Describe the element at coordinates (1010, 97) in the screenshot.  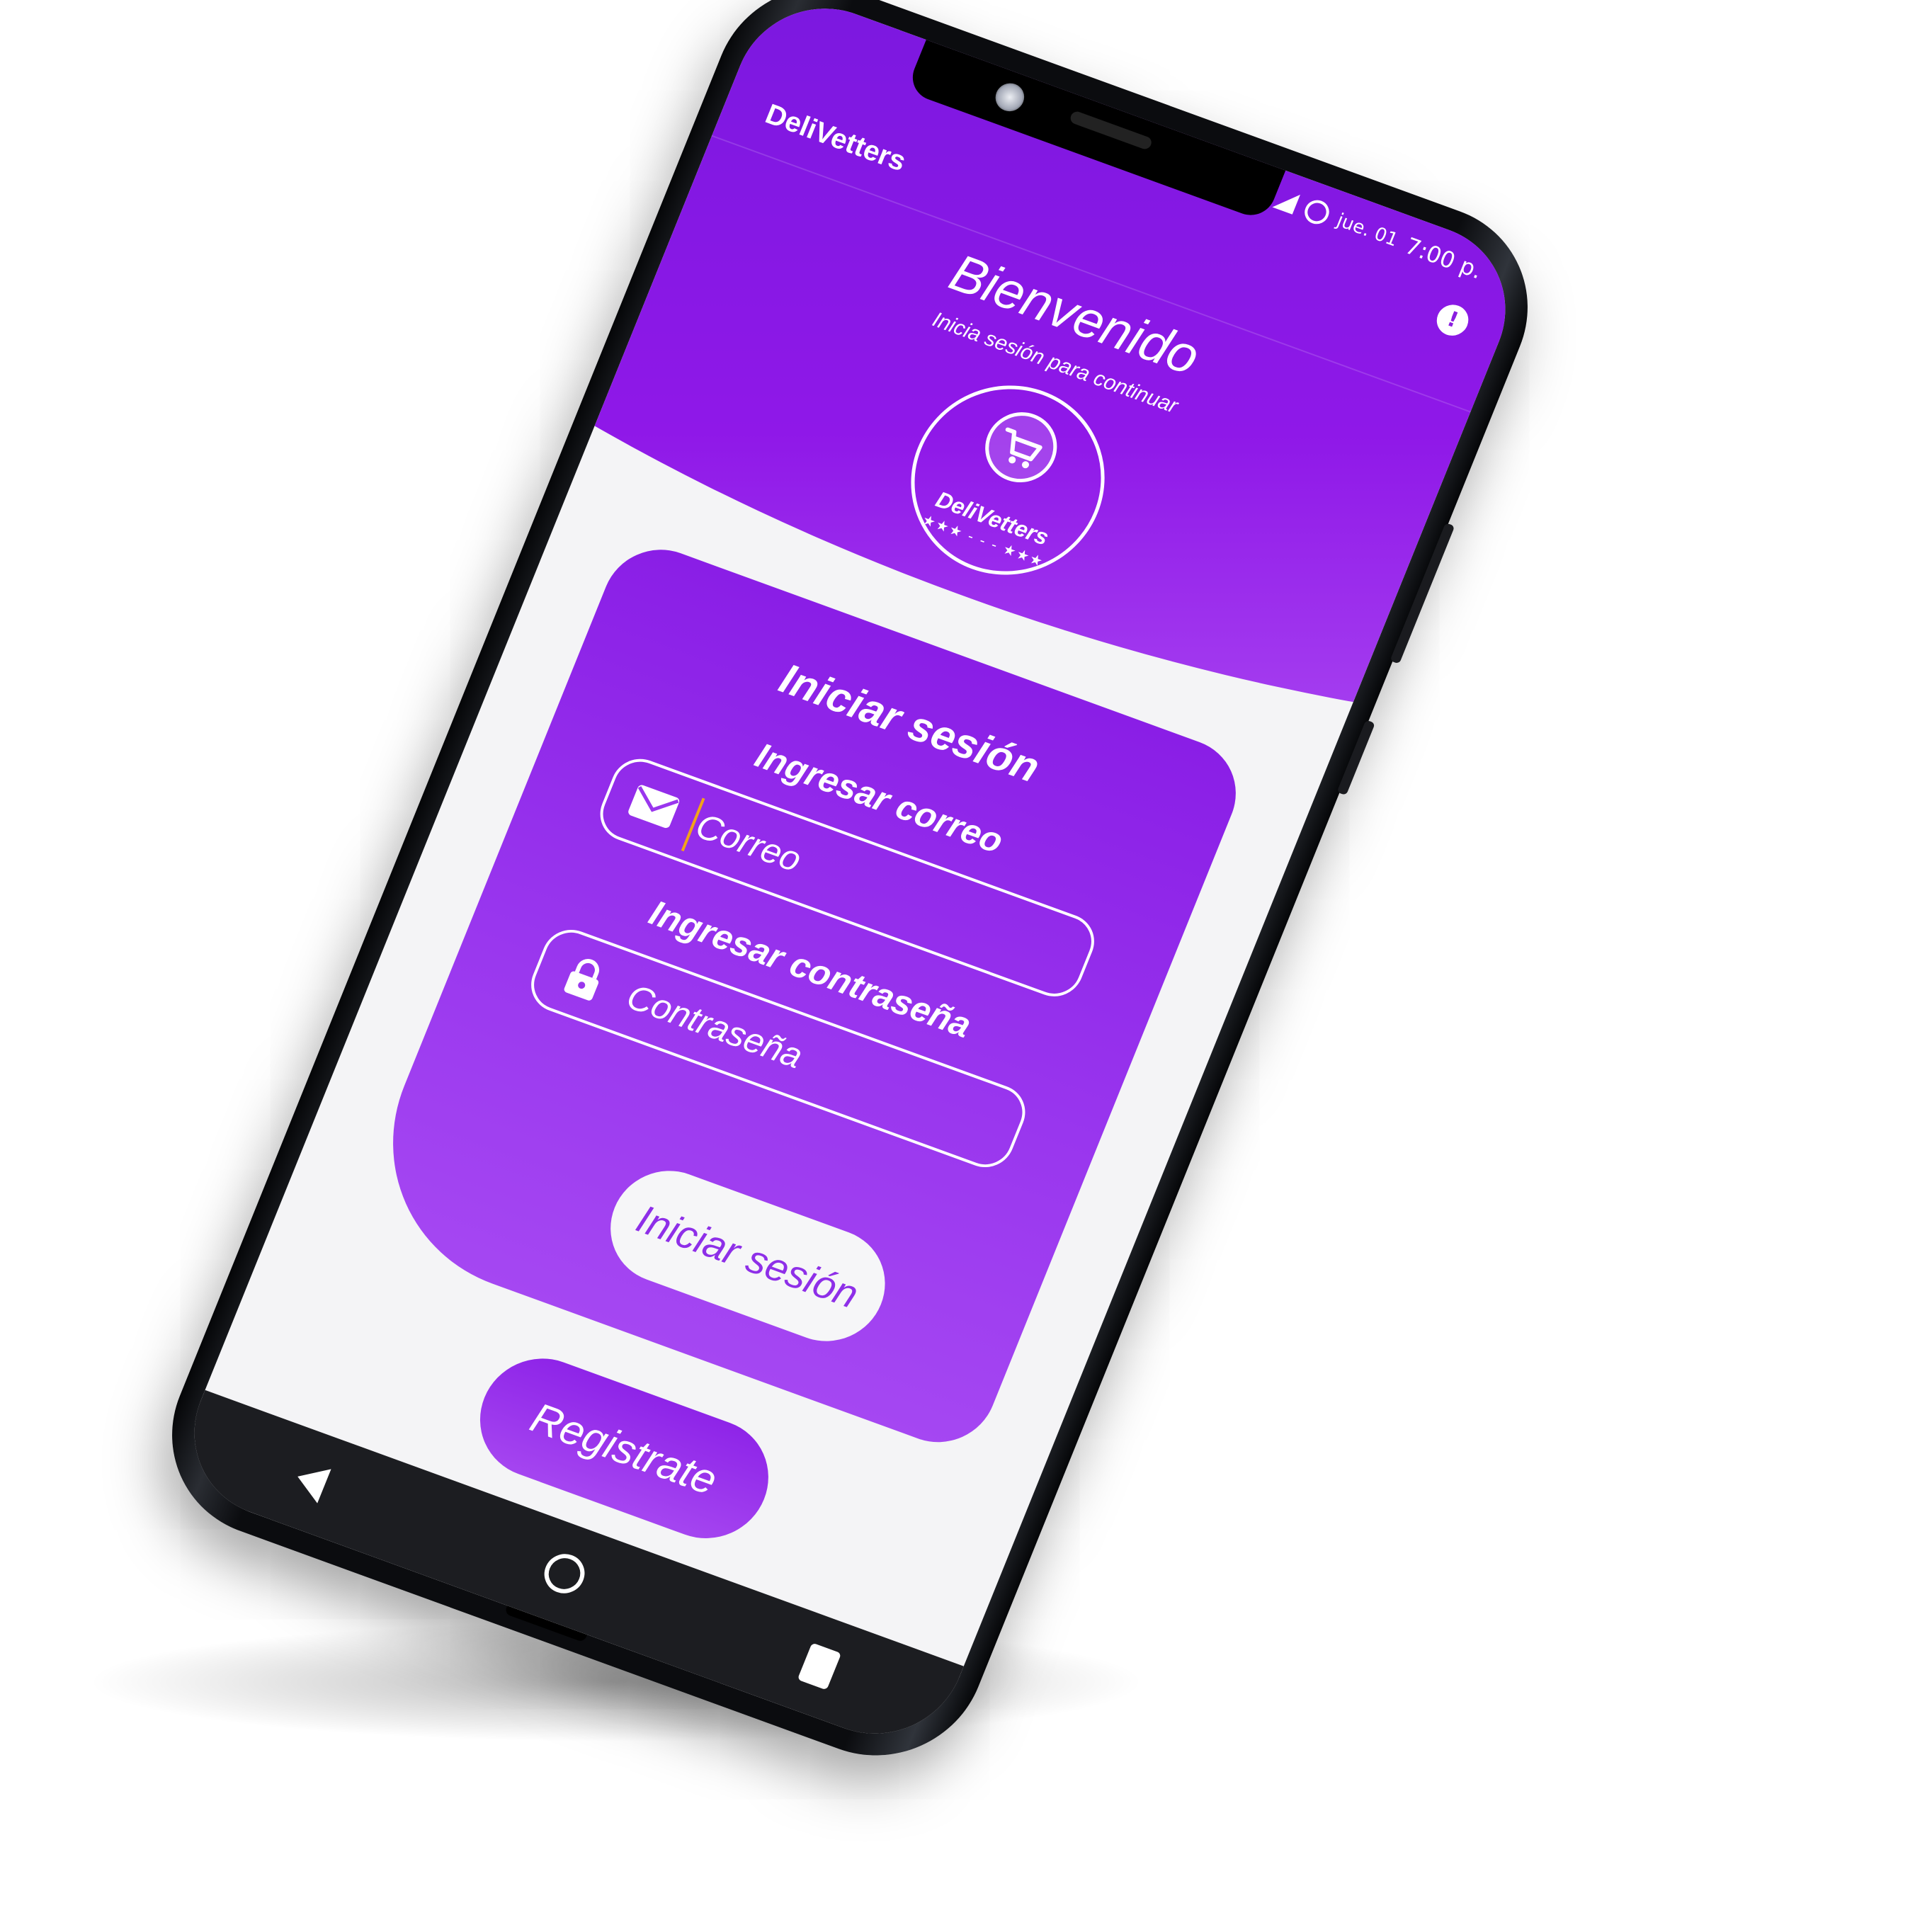
I see `front-camera` at that location.